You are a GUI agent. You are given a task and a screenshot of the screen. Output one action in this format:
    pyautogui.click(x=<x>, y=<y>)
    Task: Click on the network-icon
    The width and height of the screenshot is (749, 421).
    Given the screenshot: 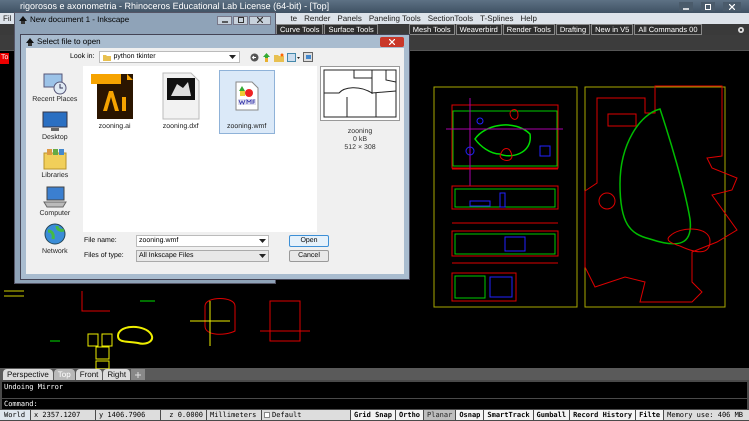 What is the action you would take?
    pyautogui.click(x=55, y=235)
    